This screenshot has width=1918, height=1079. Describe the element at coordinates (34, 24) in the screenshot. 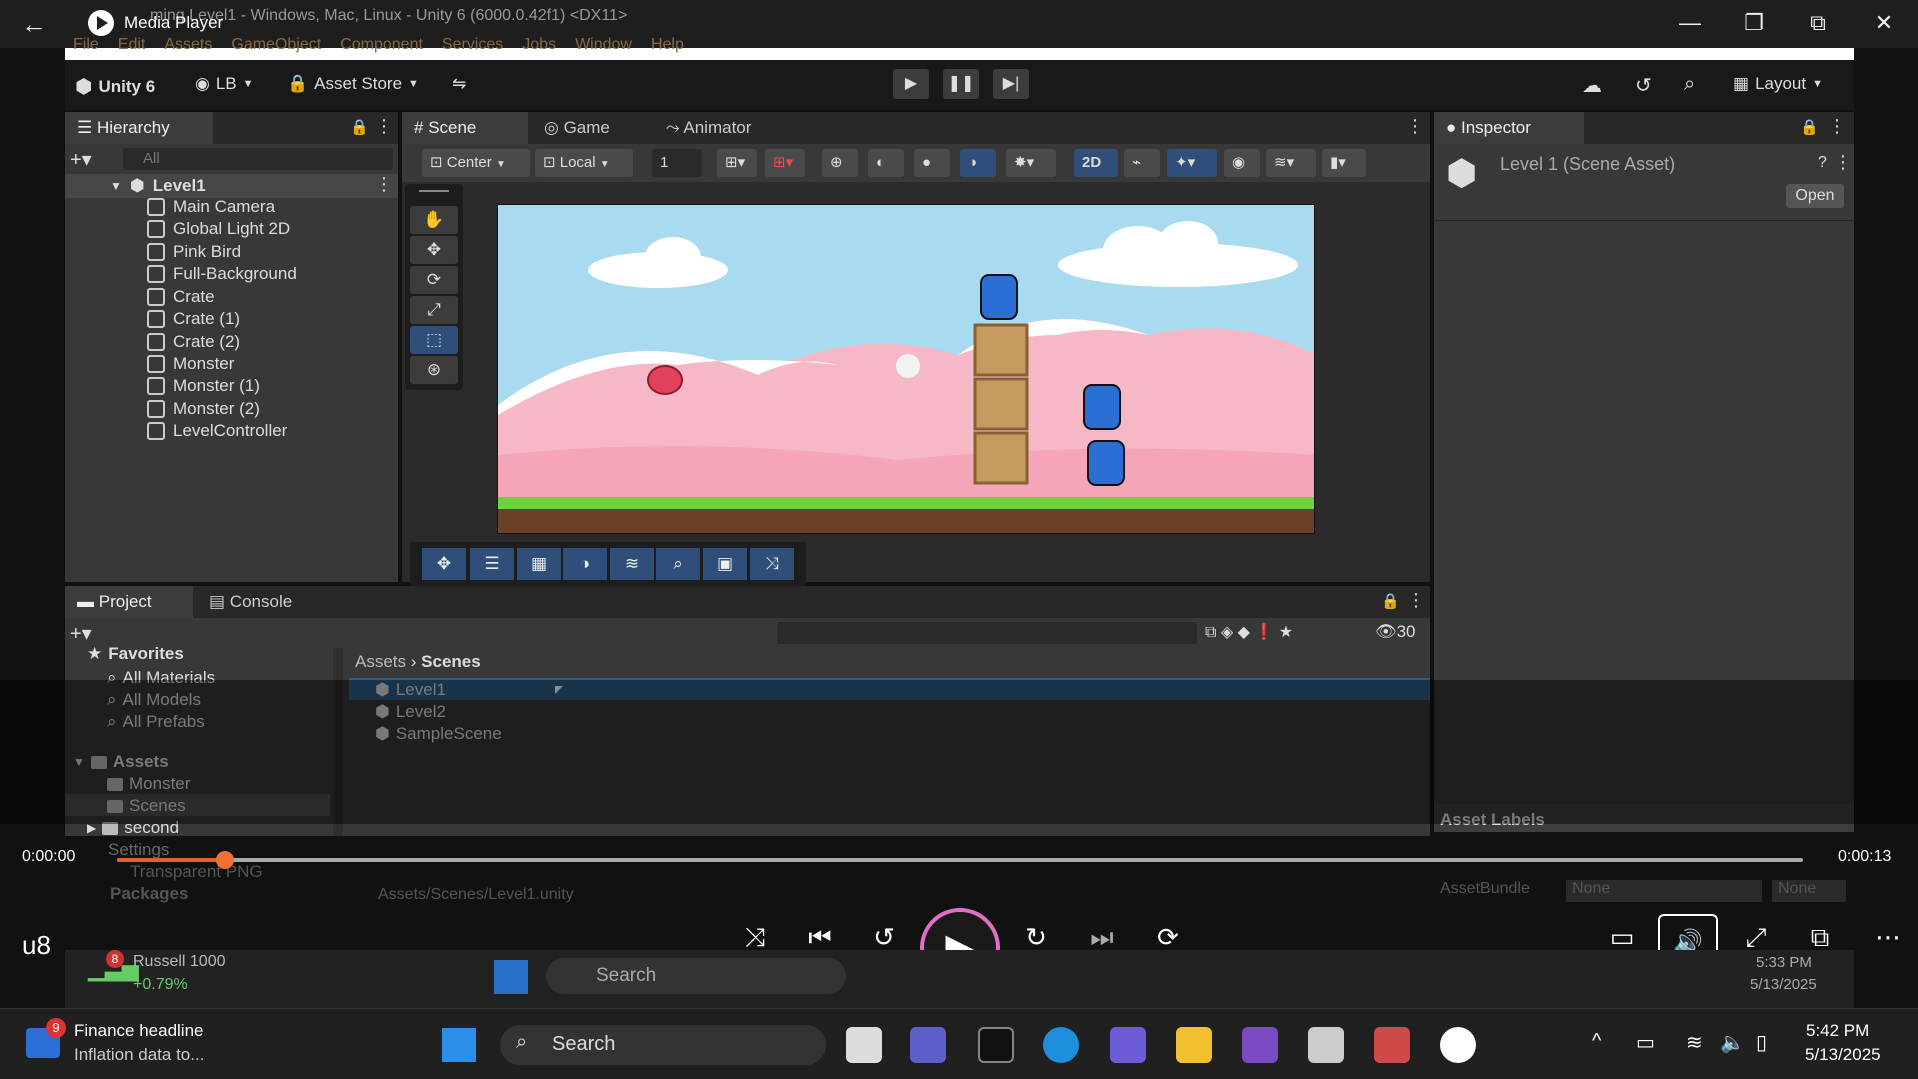

I see `back-arrow-icon: ←` at that location.